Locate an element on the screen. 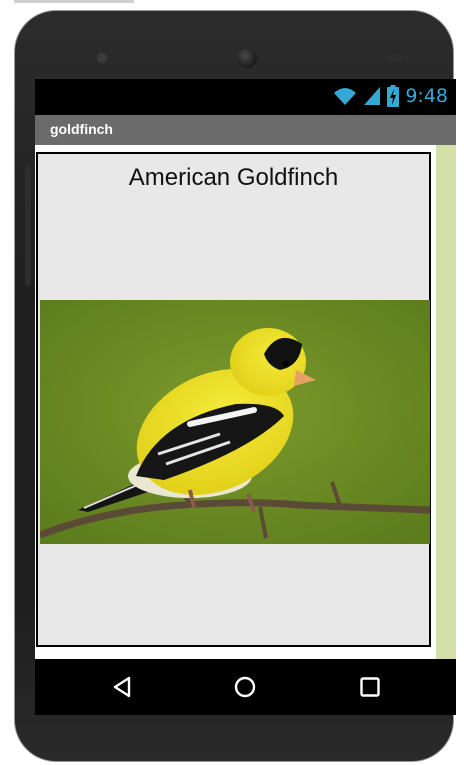  home-icon is located at coordinates (245, 687).